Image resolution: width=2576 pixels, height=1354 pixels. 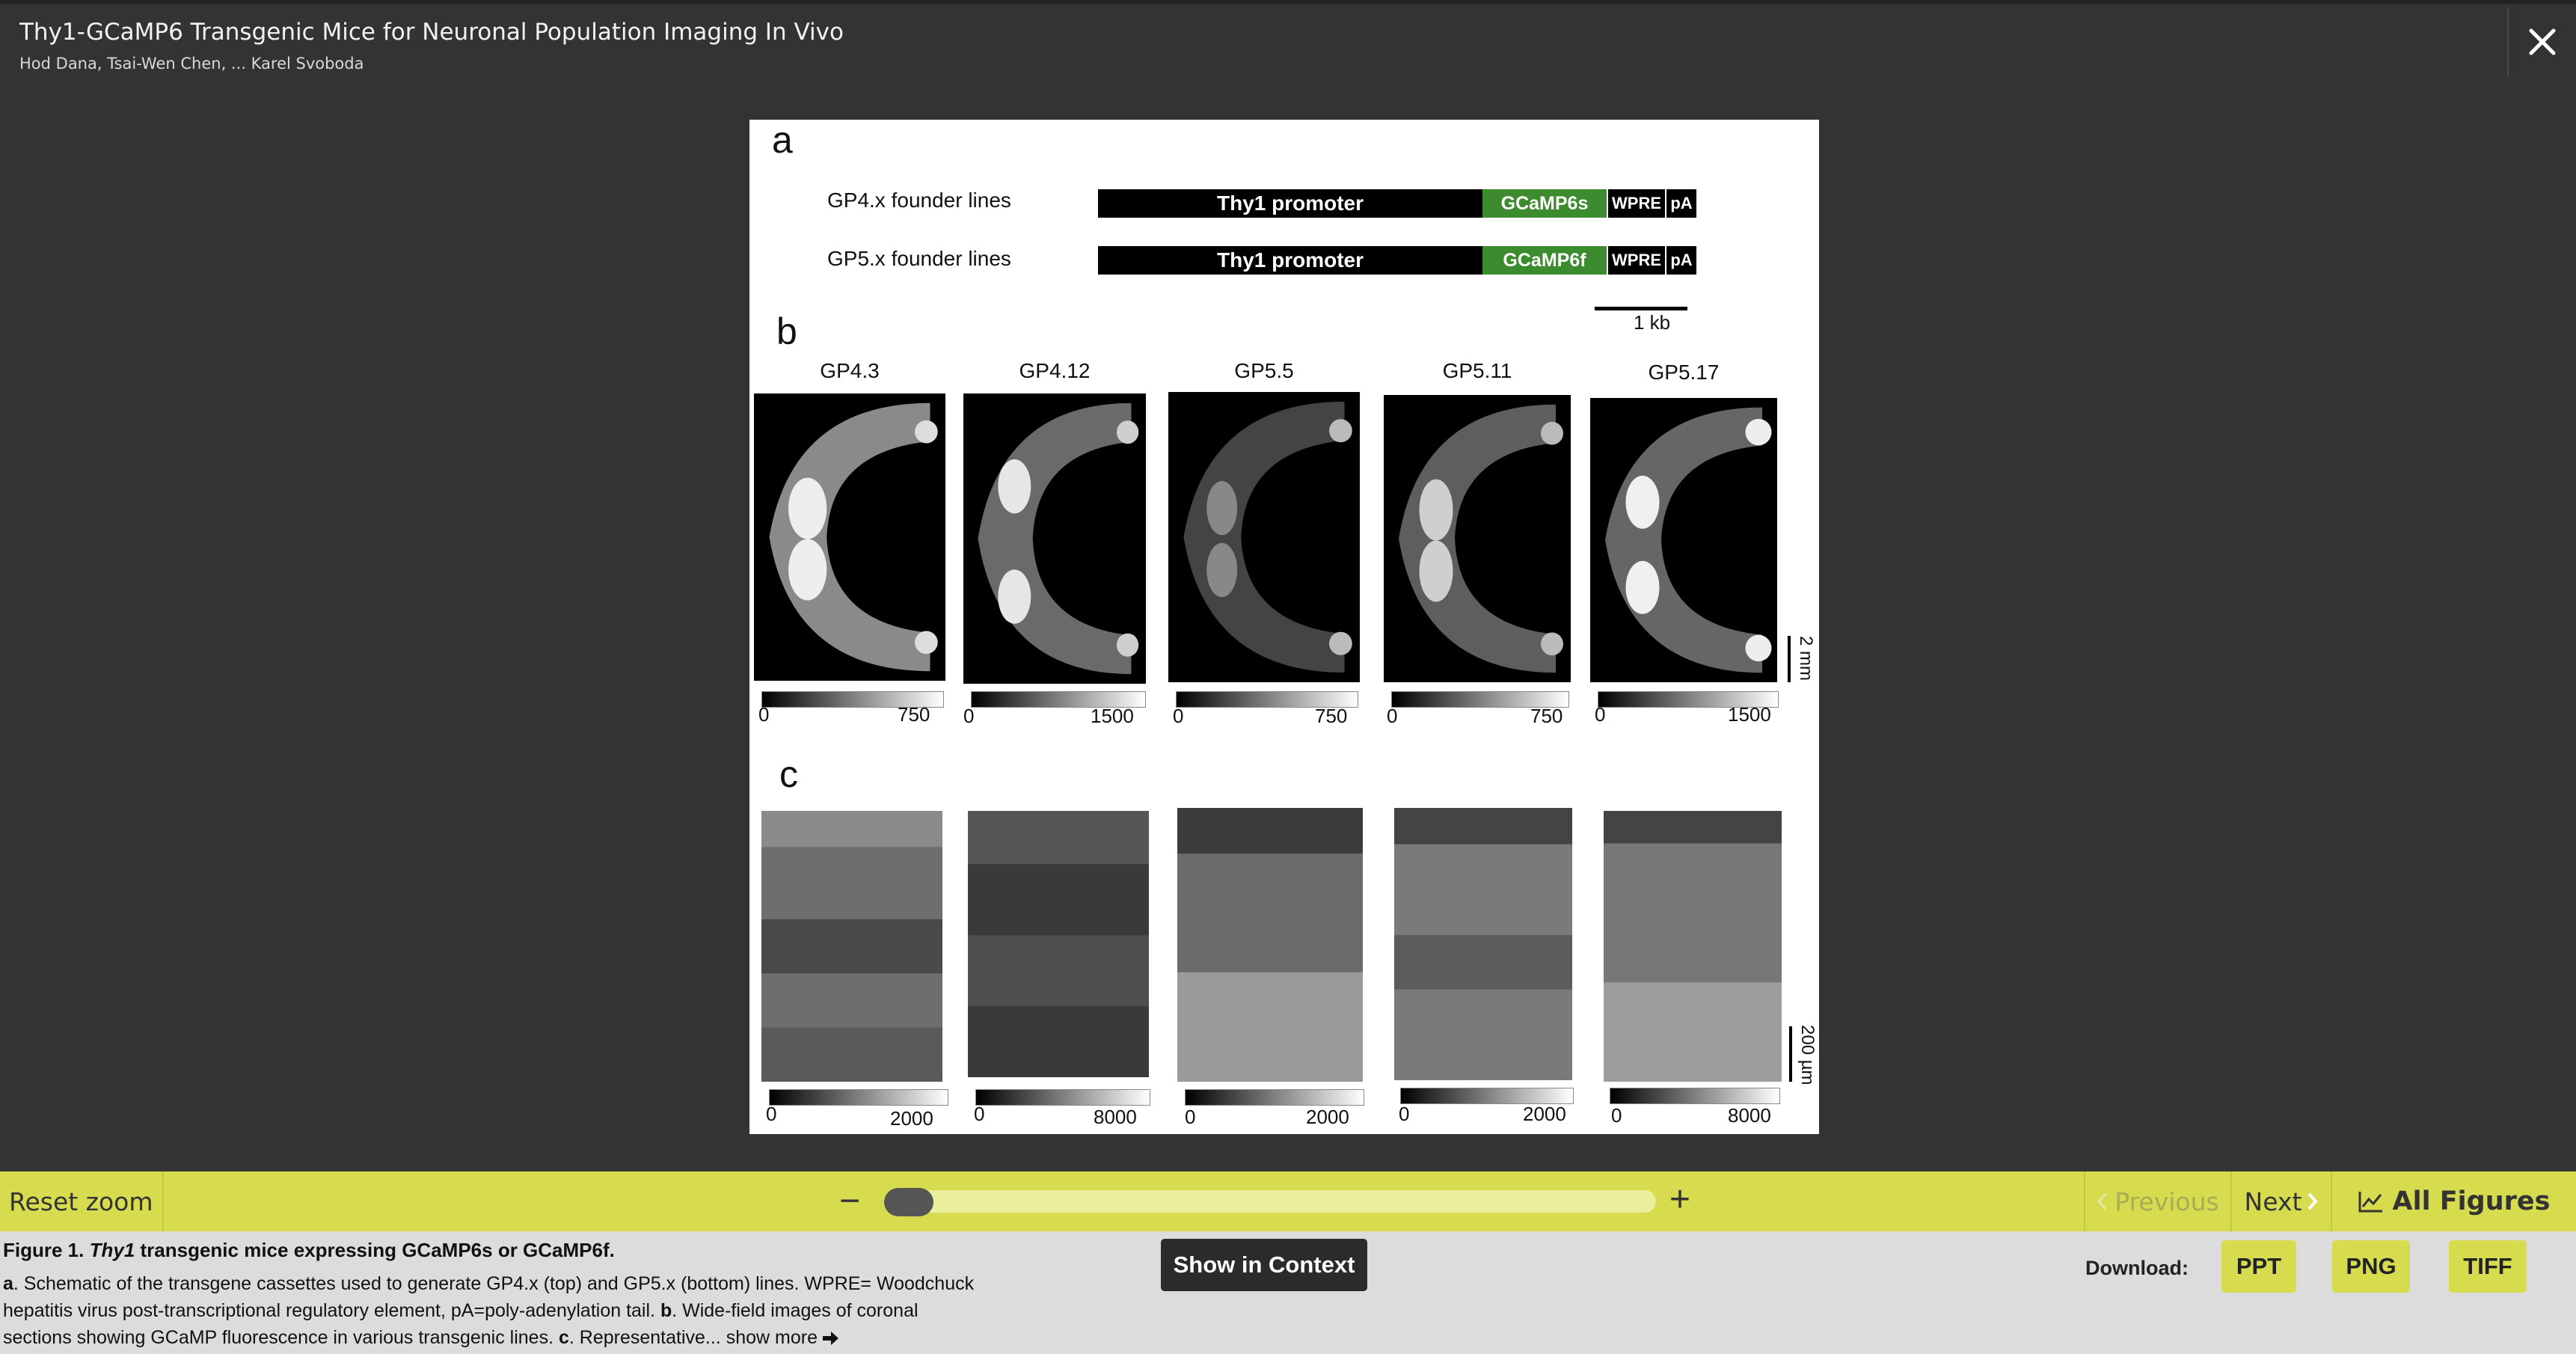 What do you see at coordinates (2258, 1266) in the screenshot?
I see `download-ppt-button: PPT` at bounding box center [2258, 1266].